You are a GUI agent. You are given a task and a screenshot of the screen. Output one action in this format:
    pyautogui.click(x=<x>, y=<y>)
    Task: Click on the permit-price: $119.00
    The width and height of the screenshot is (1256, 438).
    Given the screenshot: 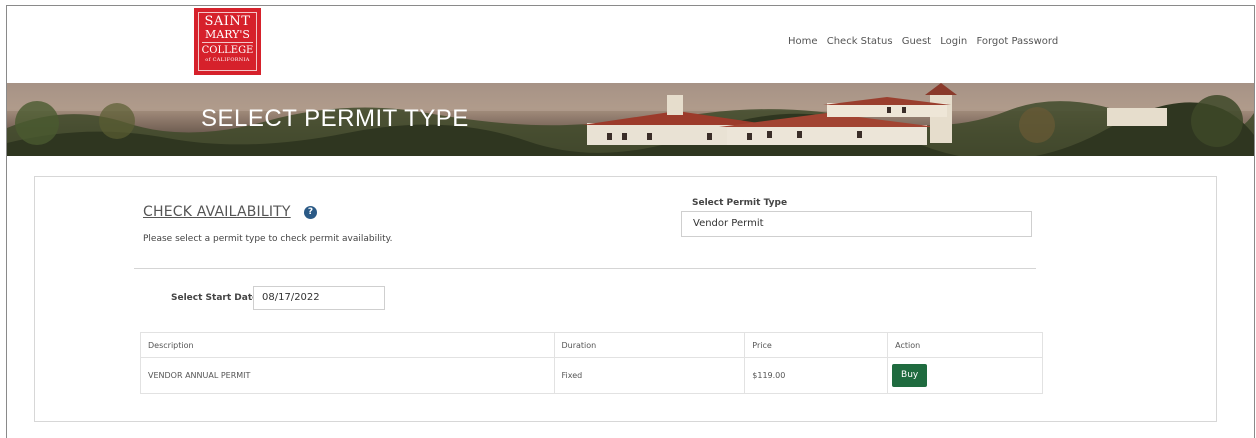 What is the action you would take?
    pyautogui.click(x=816, y=375)
    